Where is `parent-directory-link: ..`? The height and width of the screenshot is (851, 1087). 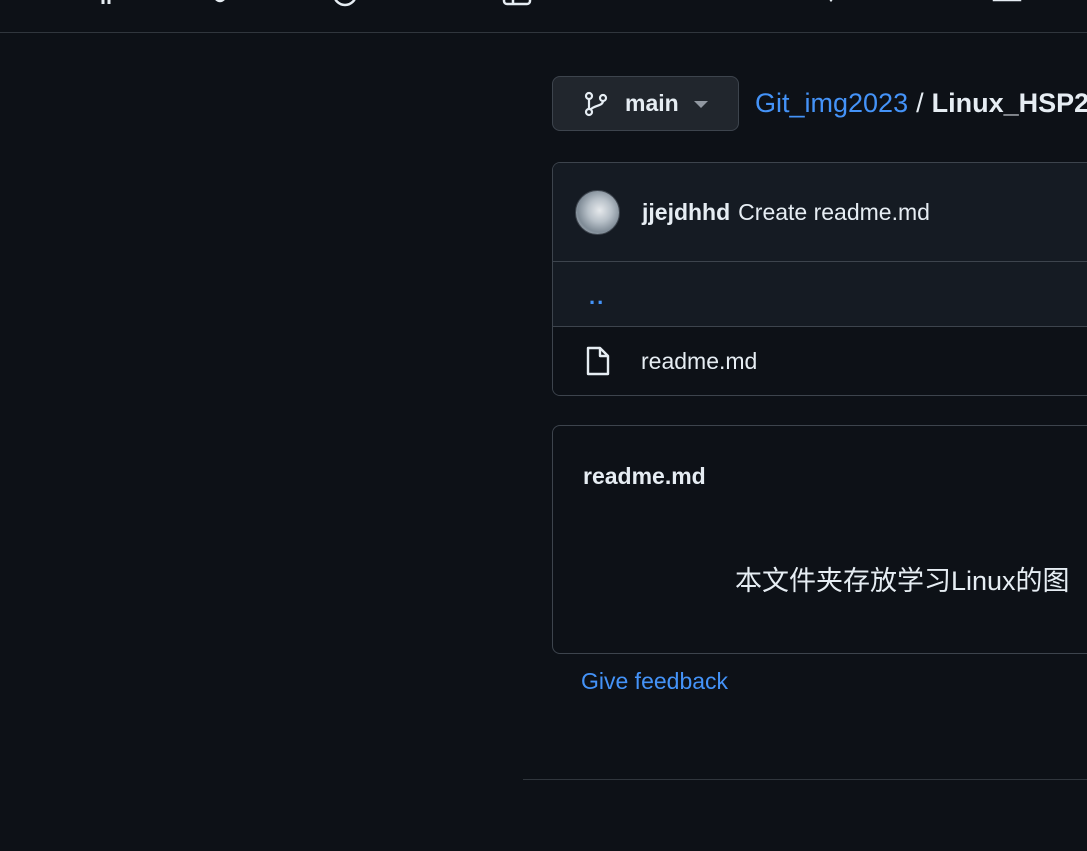
parent-directory-link: .. is located at coordinates (597, 297).